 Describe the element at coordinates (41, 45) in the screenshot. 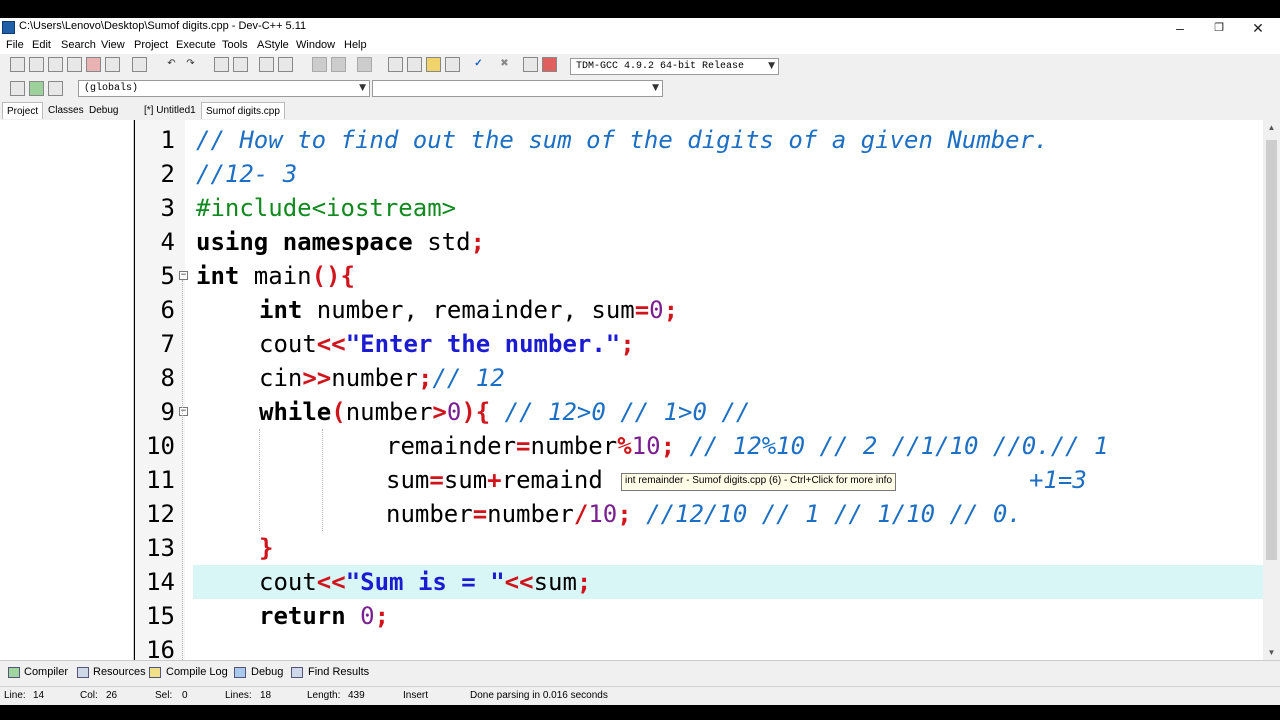

I see `menu-edit: Edit` at that location.